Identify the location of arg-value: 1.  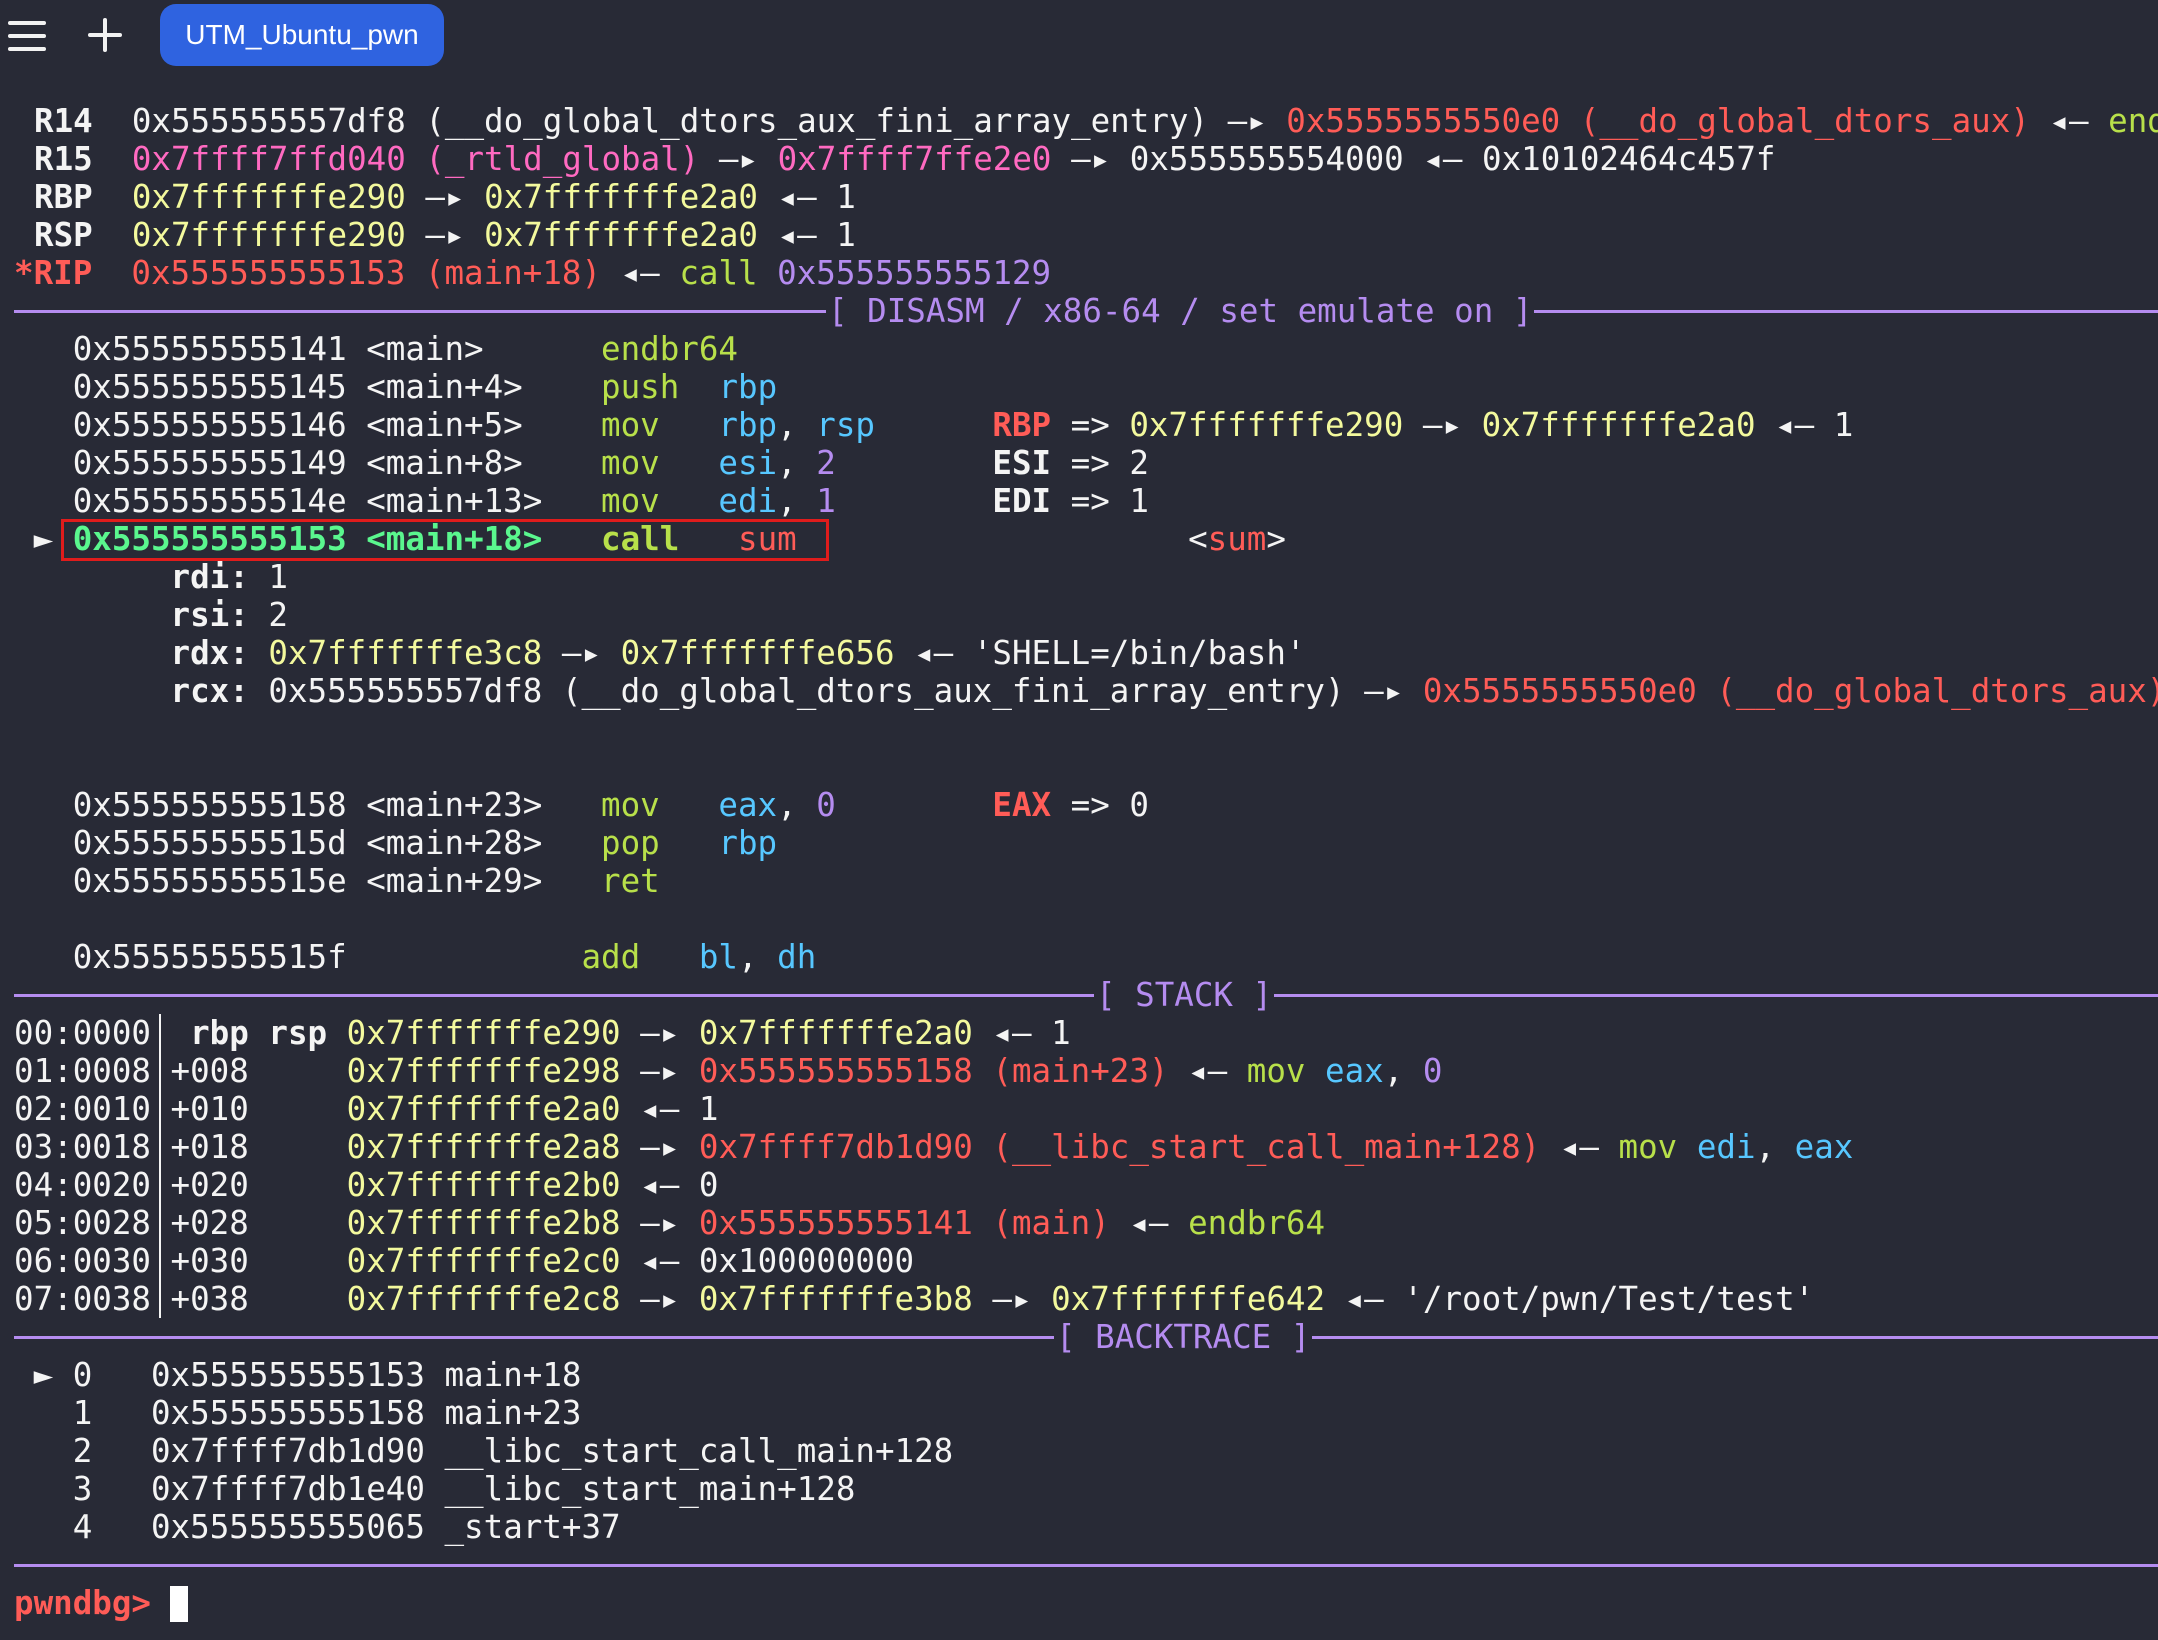
(268, 577).